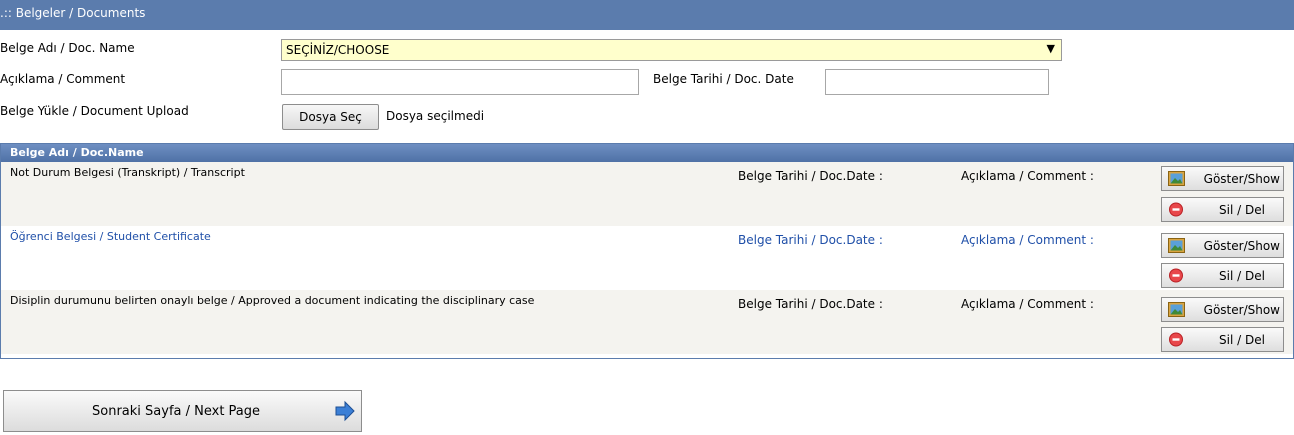 The image size is (1294, 435). Describe the element at coordinates (647, 153) in the screenshot. I see `grid-header: Belge Adı / Doc.Name` at that location.